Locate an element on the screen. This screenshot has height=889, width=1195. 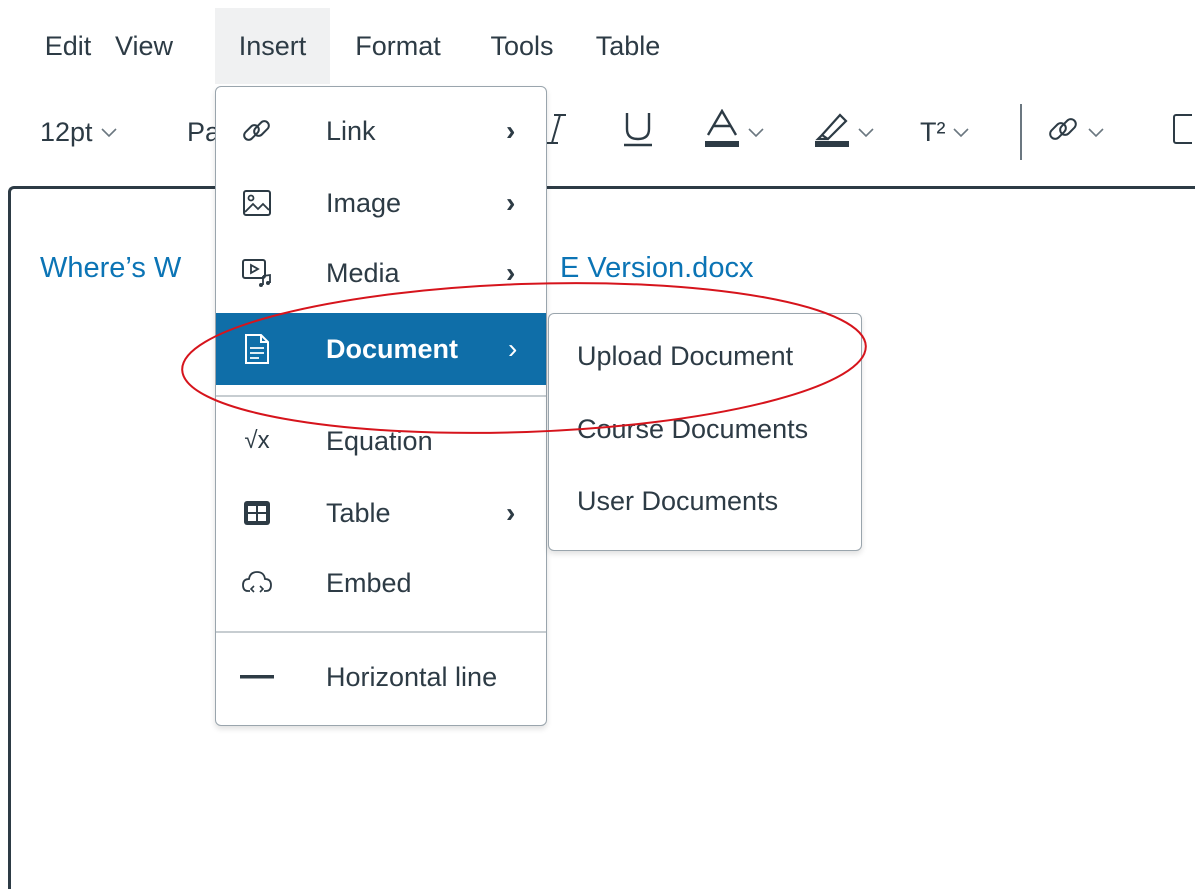
embed-icon is located at coordinates (257, 583).